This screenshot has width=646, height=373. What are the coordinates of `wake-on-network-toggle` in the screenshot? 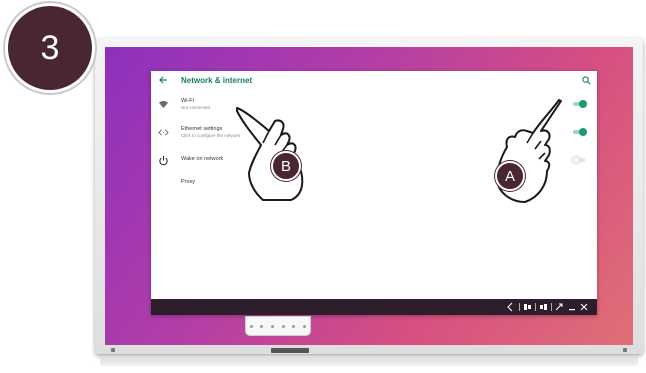 It's located at (578, 160).